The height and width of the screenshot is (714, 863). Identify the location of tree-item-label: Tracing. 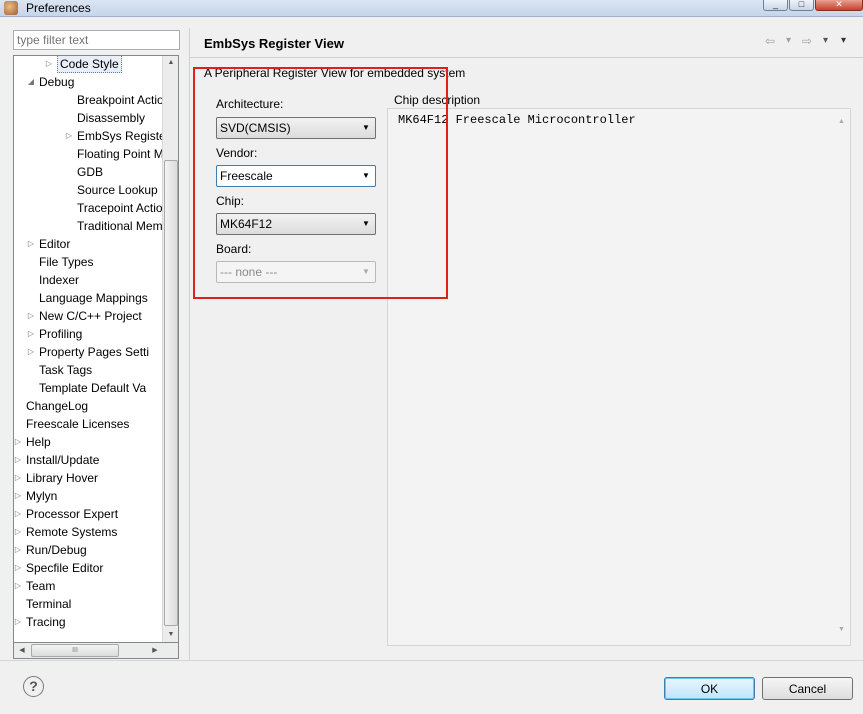
(46, 622).